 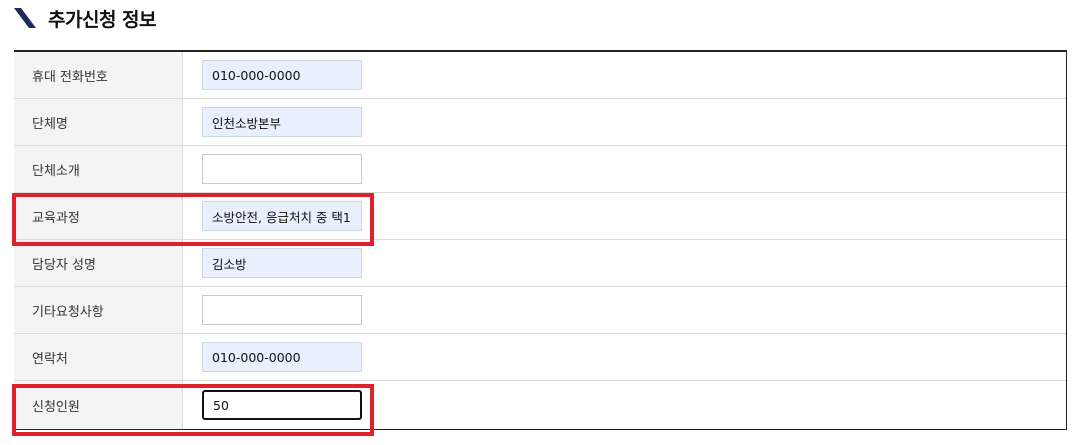 What do you see at coordinates (282, 263) in the screenshot?
I see `manager-name-input` at bounding box center [282, 263].